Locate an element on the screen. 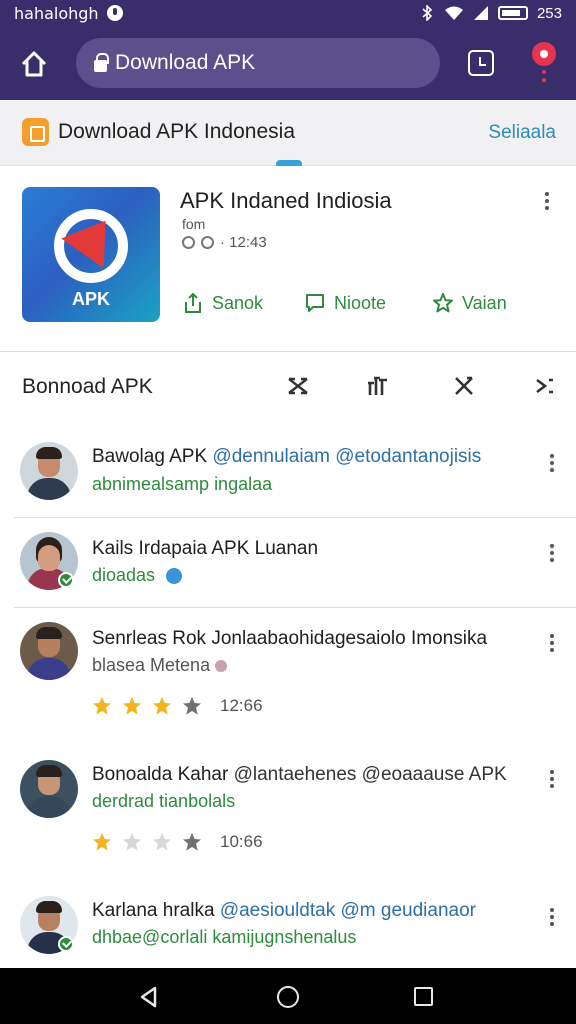  comment-button: Nioote is located at coordinates (345, 303).